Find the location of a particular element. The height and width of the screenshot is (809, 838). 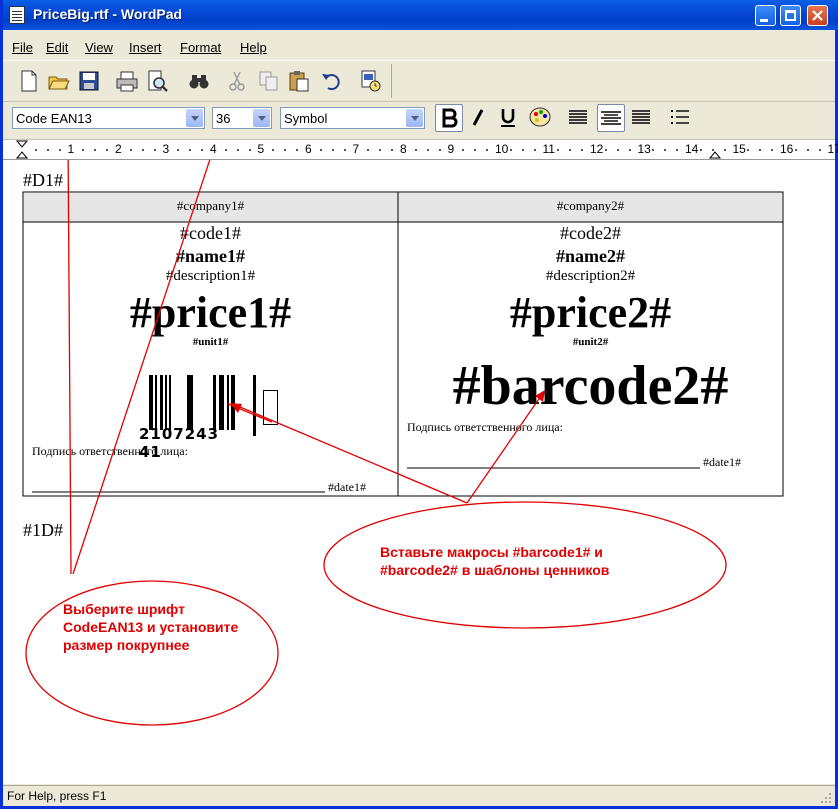

bullets-button is located at coordinates (681, 118).